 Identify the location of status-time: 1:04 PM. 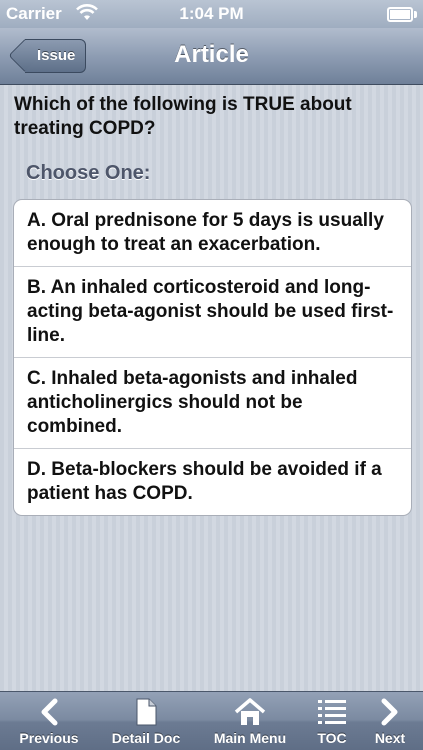
(211, 13).